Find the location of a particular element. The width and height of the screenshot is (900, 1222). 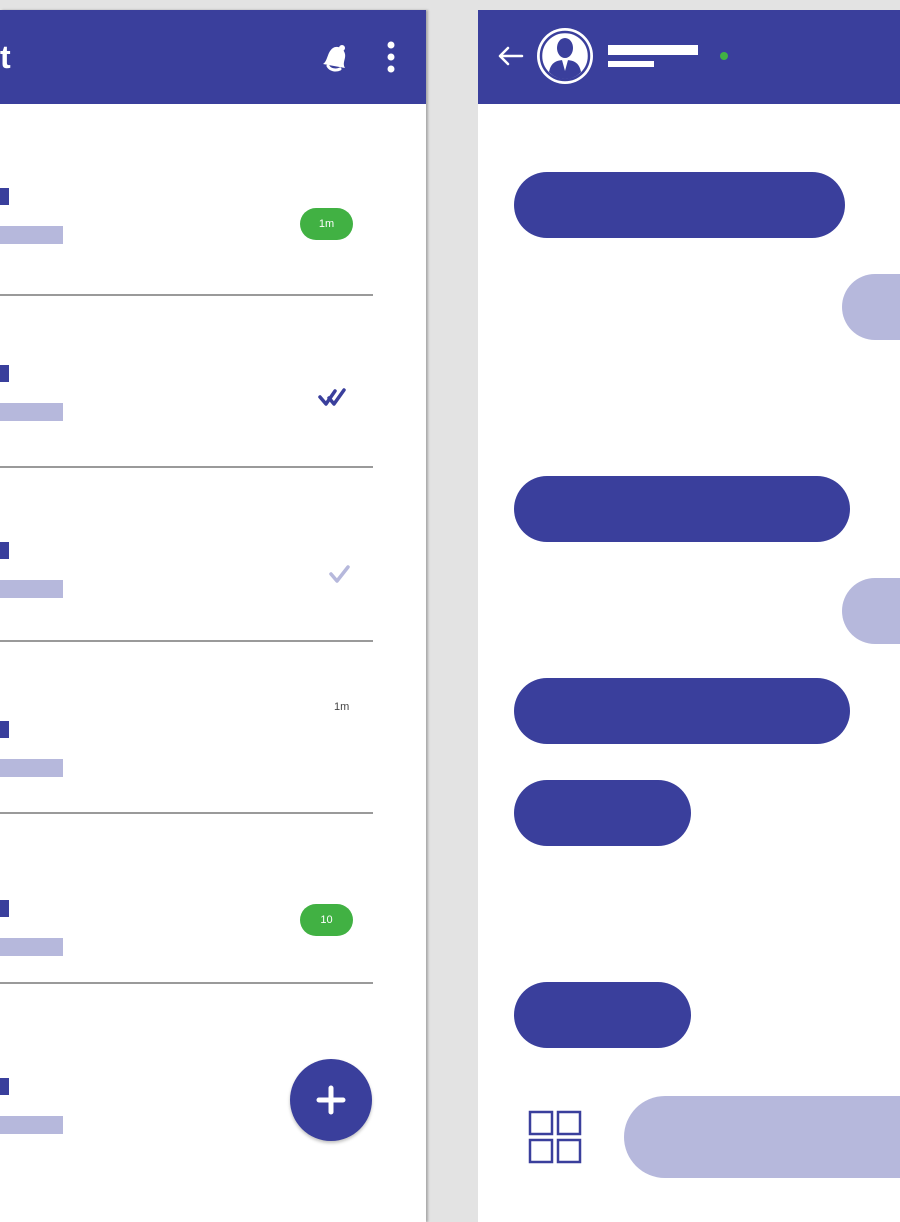

unread-badge: 10 is located at coordinates (326, 920).